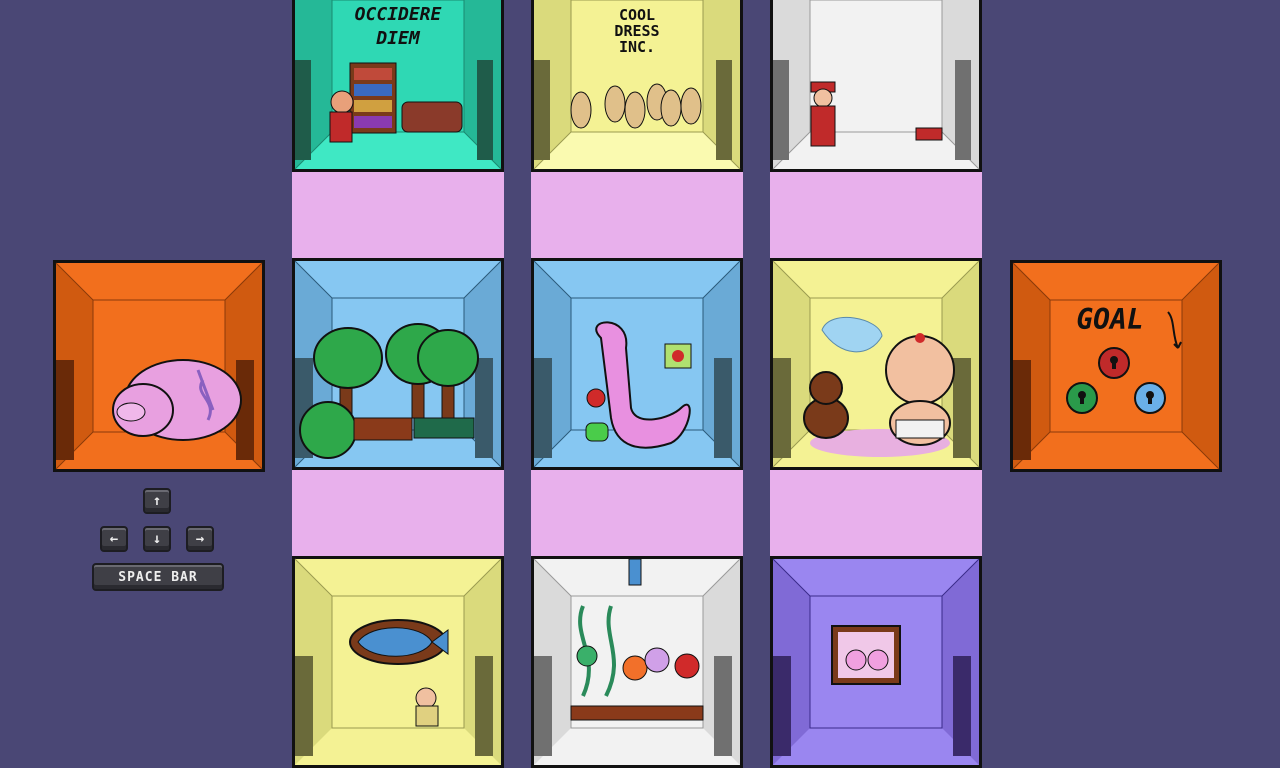  I want to click on occidere-sign-line2: DIEM, so click(398, 38).